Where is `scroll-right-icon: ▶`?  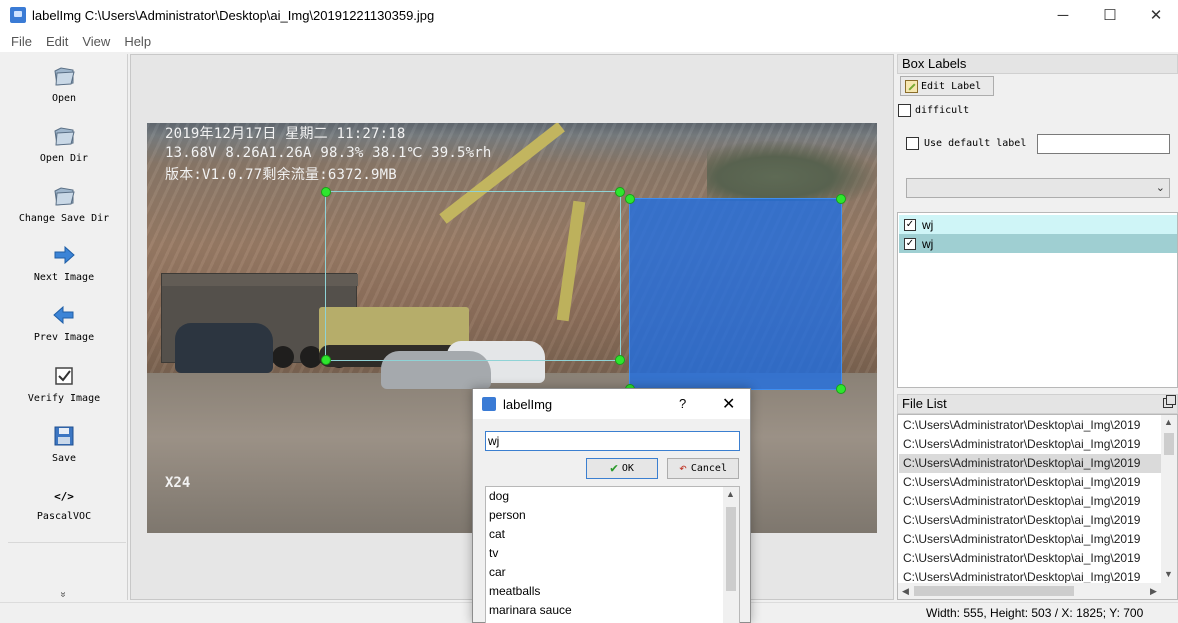 scroll-right-icon: ▶ is located at coordinates (1153, 591).